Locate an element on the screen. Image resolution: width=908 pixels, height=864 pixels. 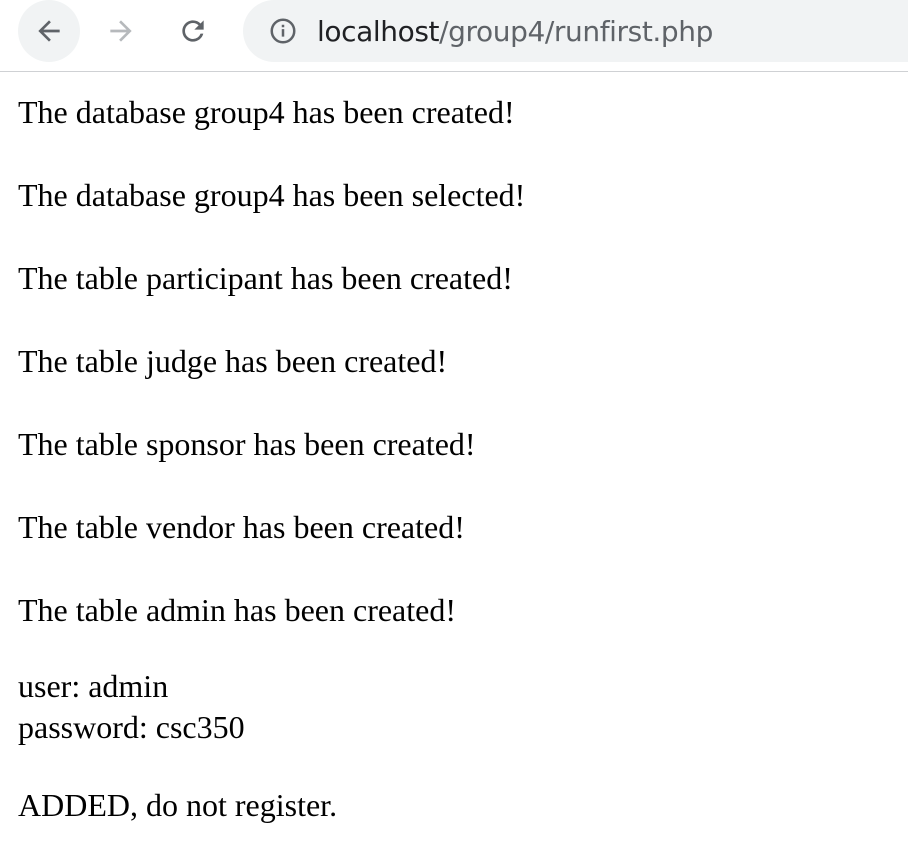
status-message: The database group4 has been created! is located at coordinates (266, 112).